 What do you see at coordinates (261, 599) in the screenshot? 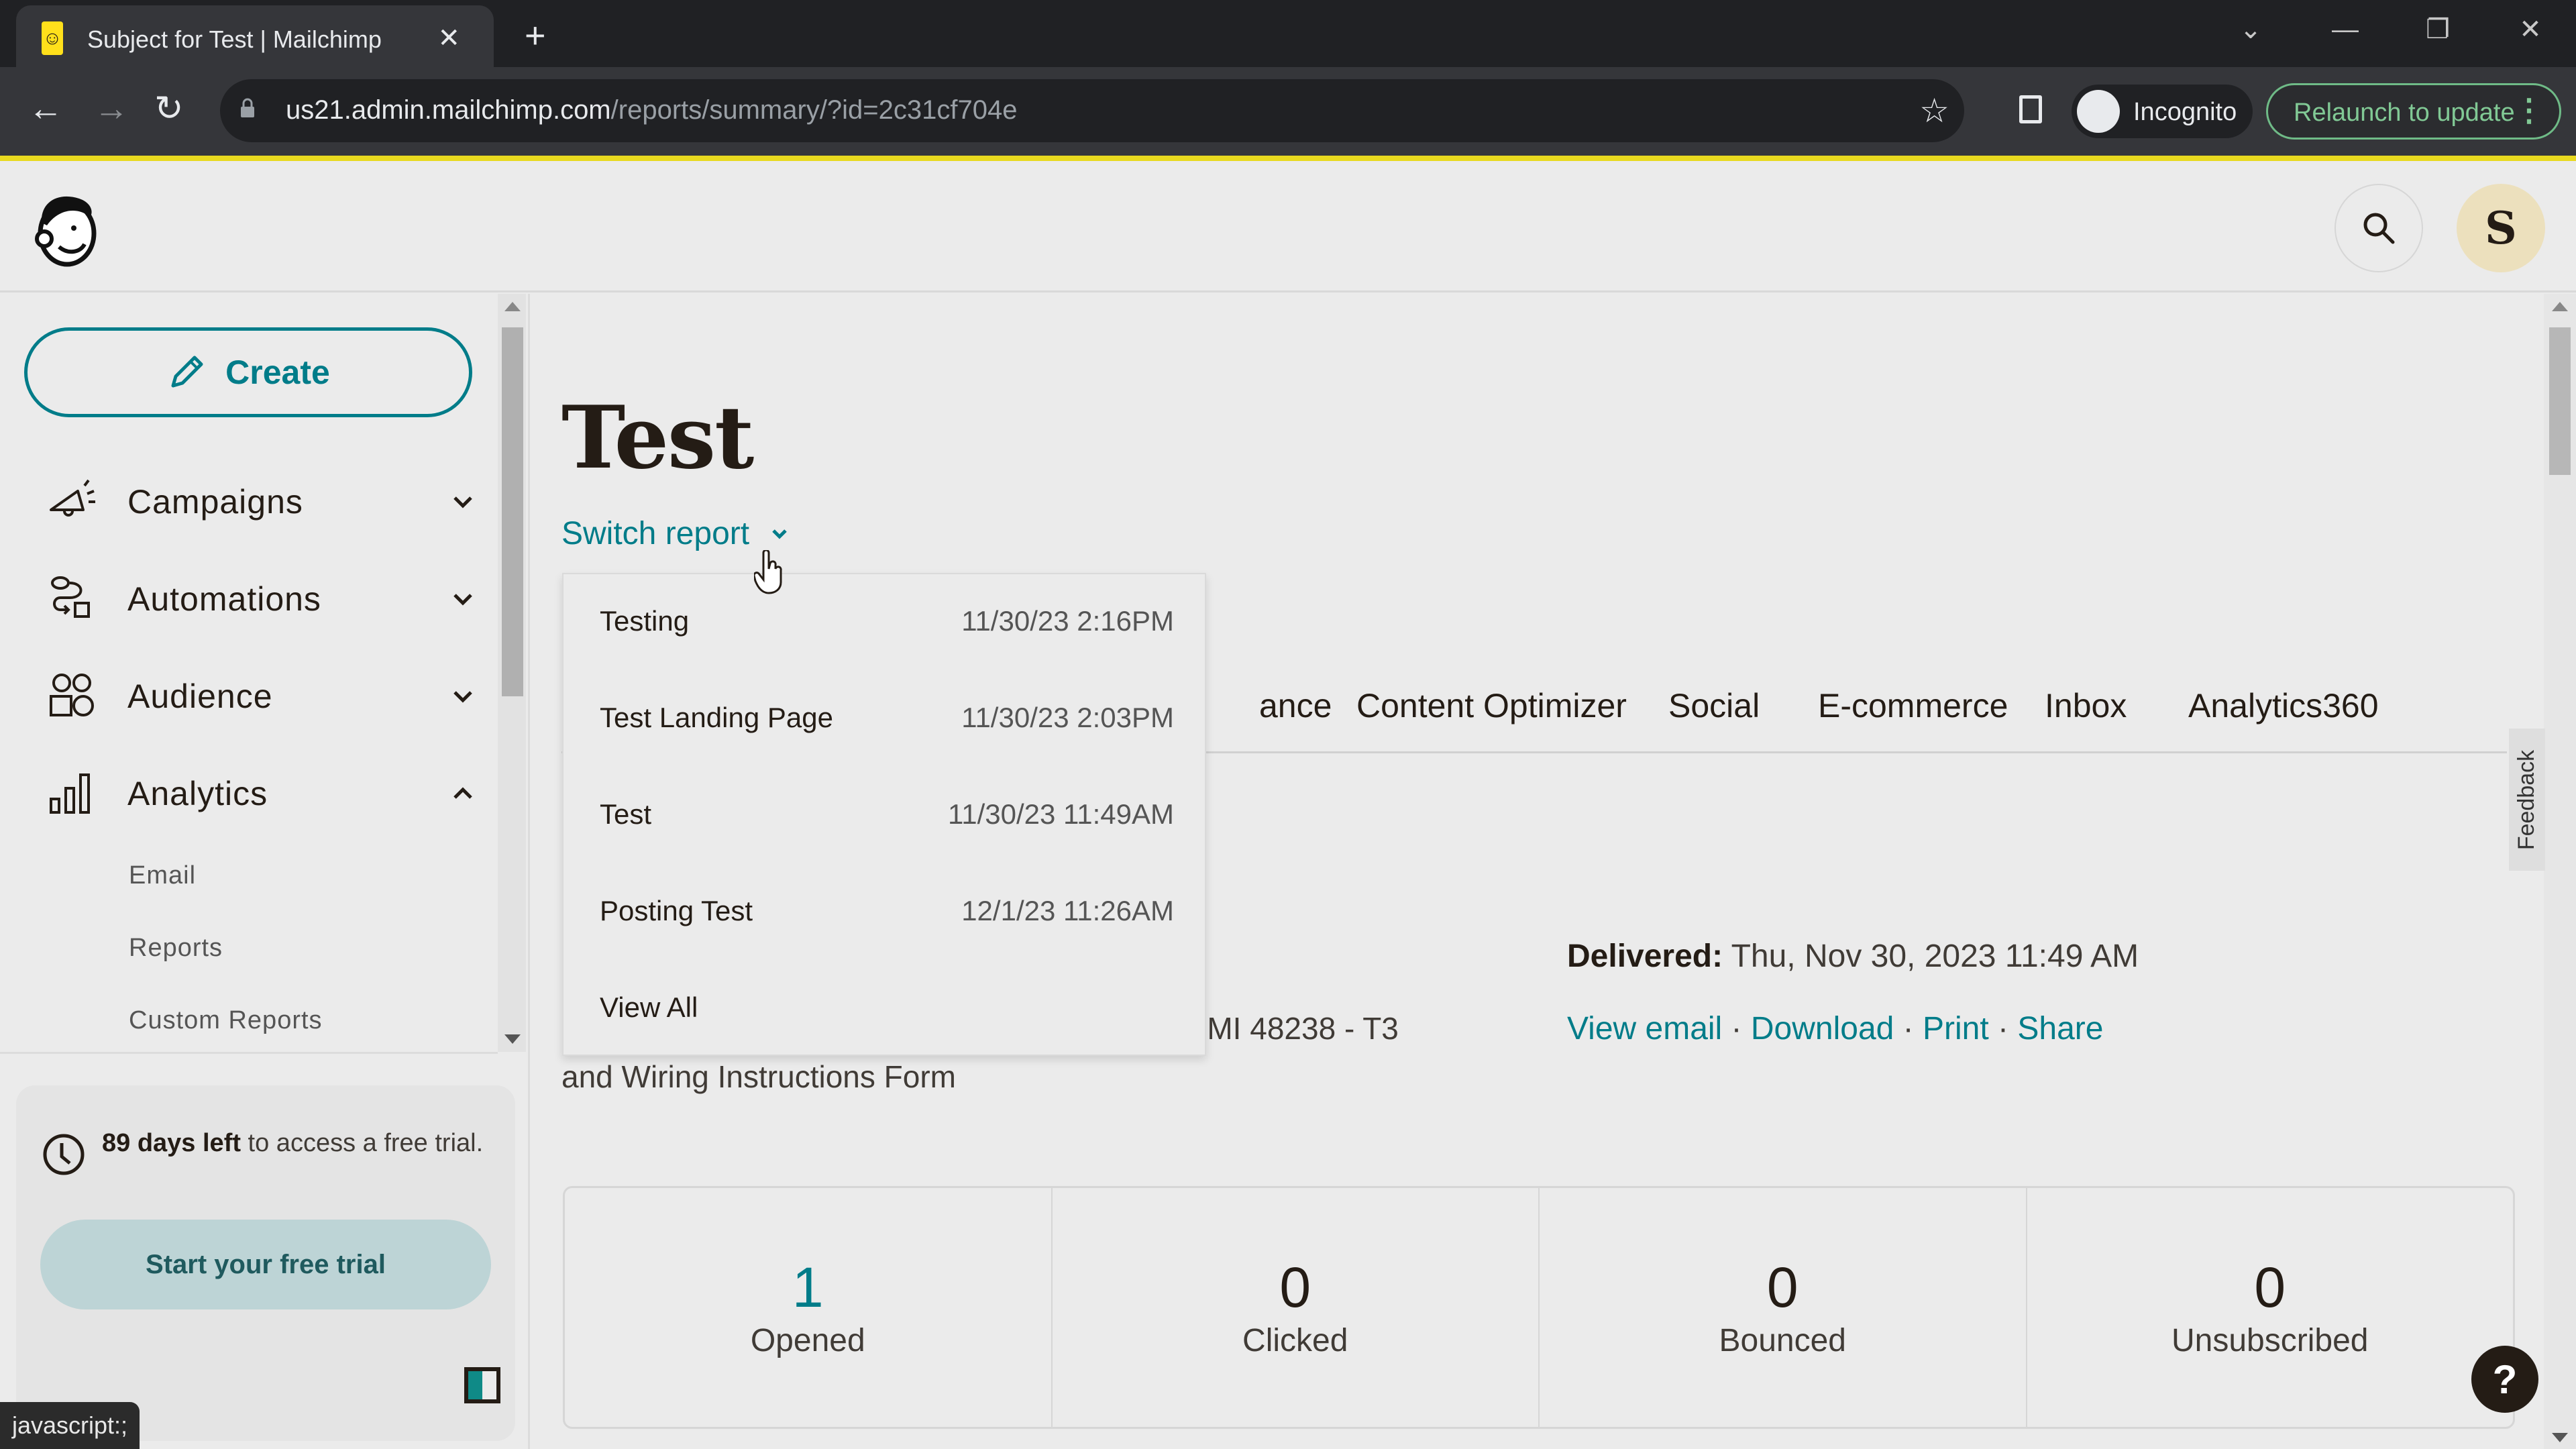
I see `sidebar-item-automations: Automations` at bounding box center [261, 599].